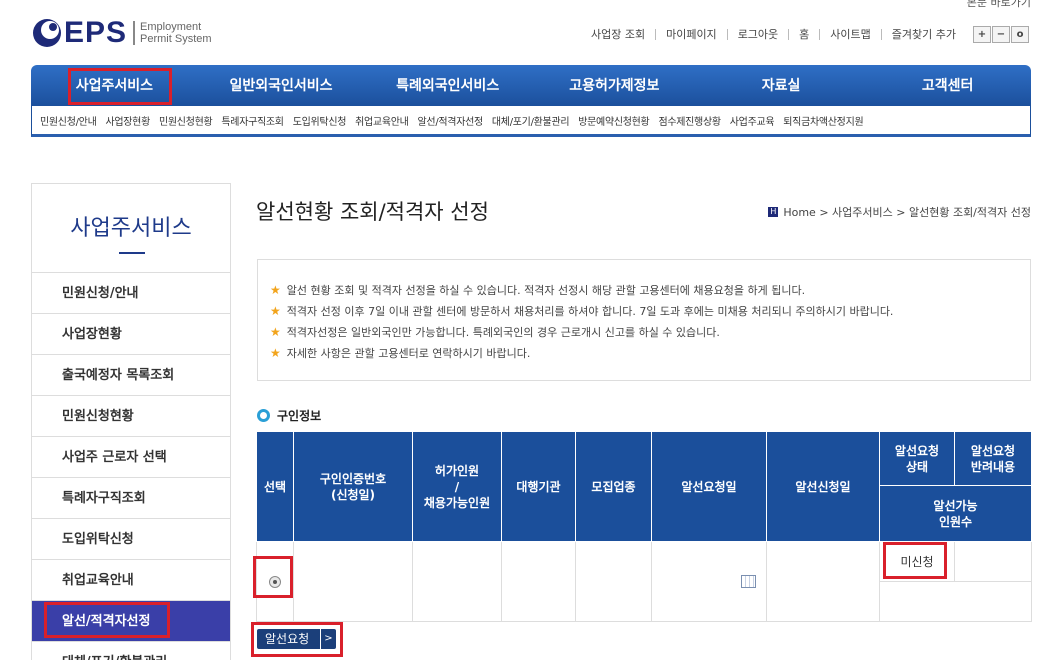 The width and height of the screenshot is (1043, 660). What do you see at coordinates (131, 293) in the screenshot?
I see `sidebar-item-civil-application: 민원신청/안내` at bounding box center [131, 293].